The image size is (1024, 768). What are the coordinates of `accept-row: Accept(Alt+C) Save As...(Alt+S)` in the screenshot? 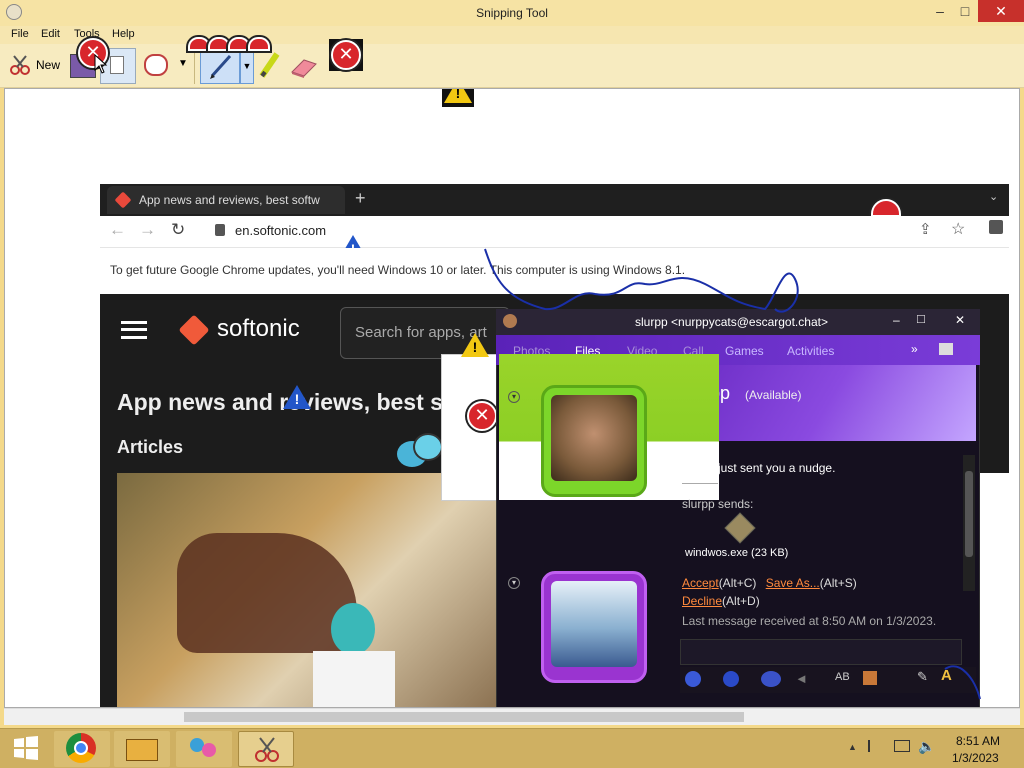 It's located at (769, 583).